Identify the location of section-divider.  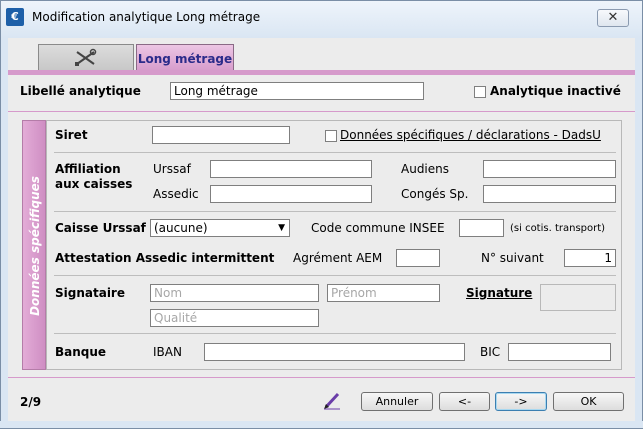
(321, 111).